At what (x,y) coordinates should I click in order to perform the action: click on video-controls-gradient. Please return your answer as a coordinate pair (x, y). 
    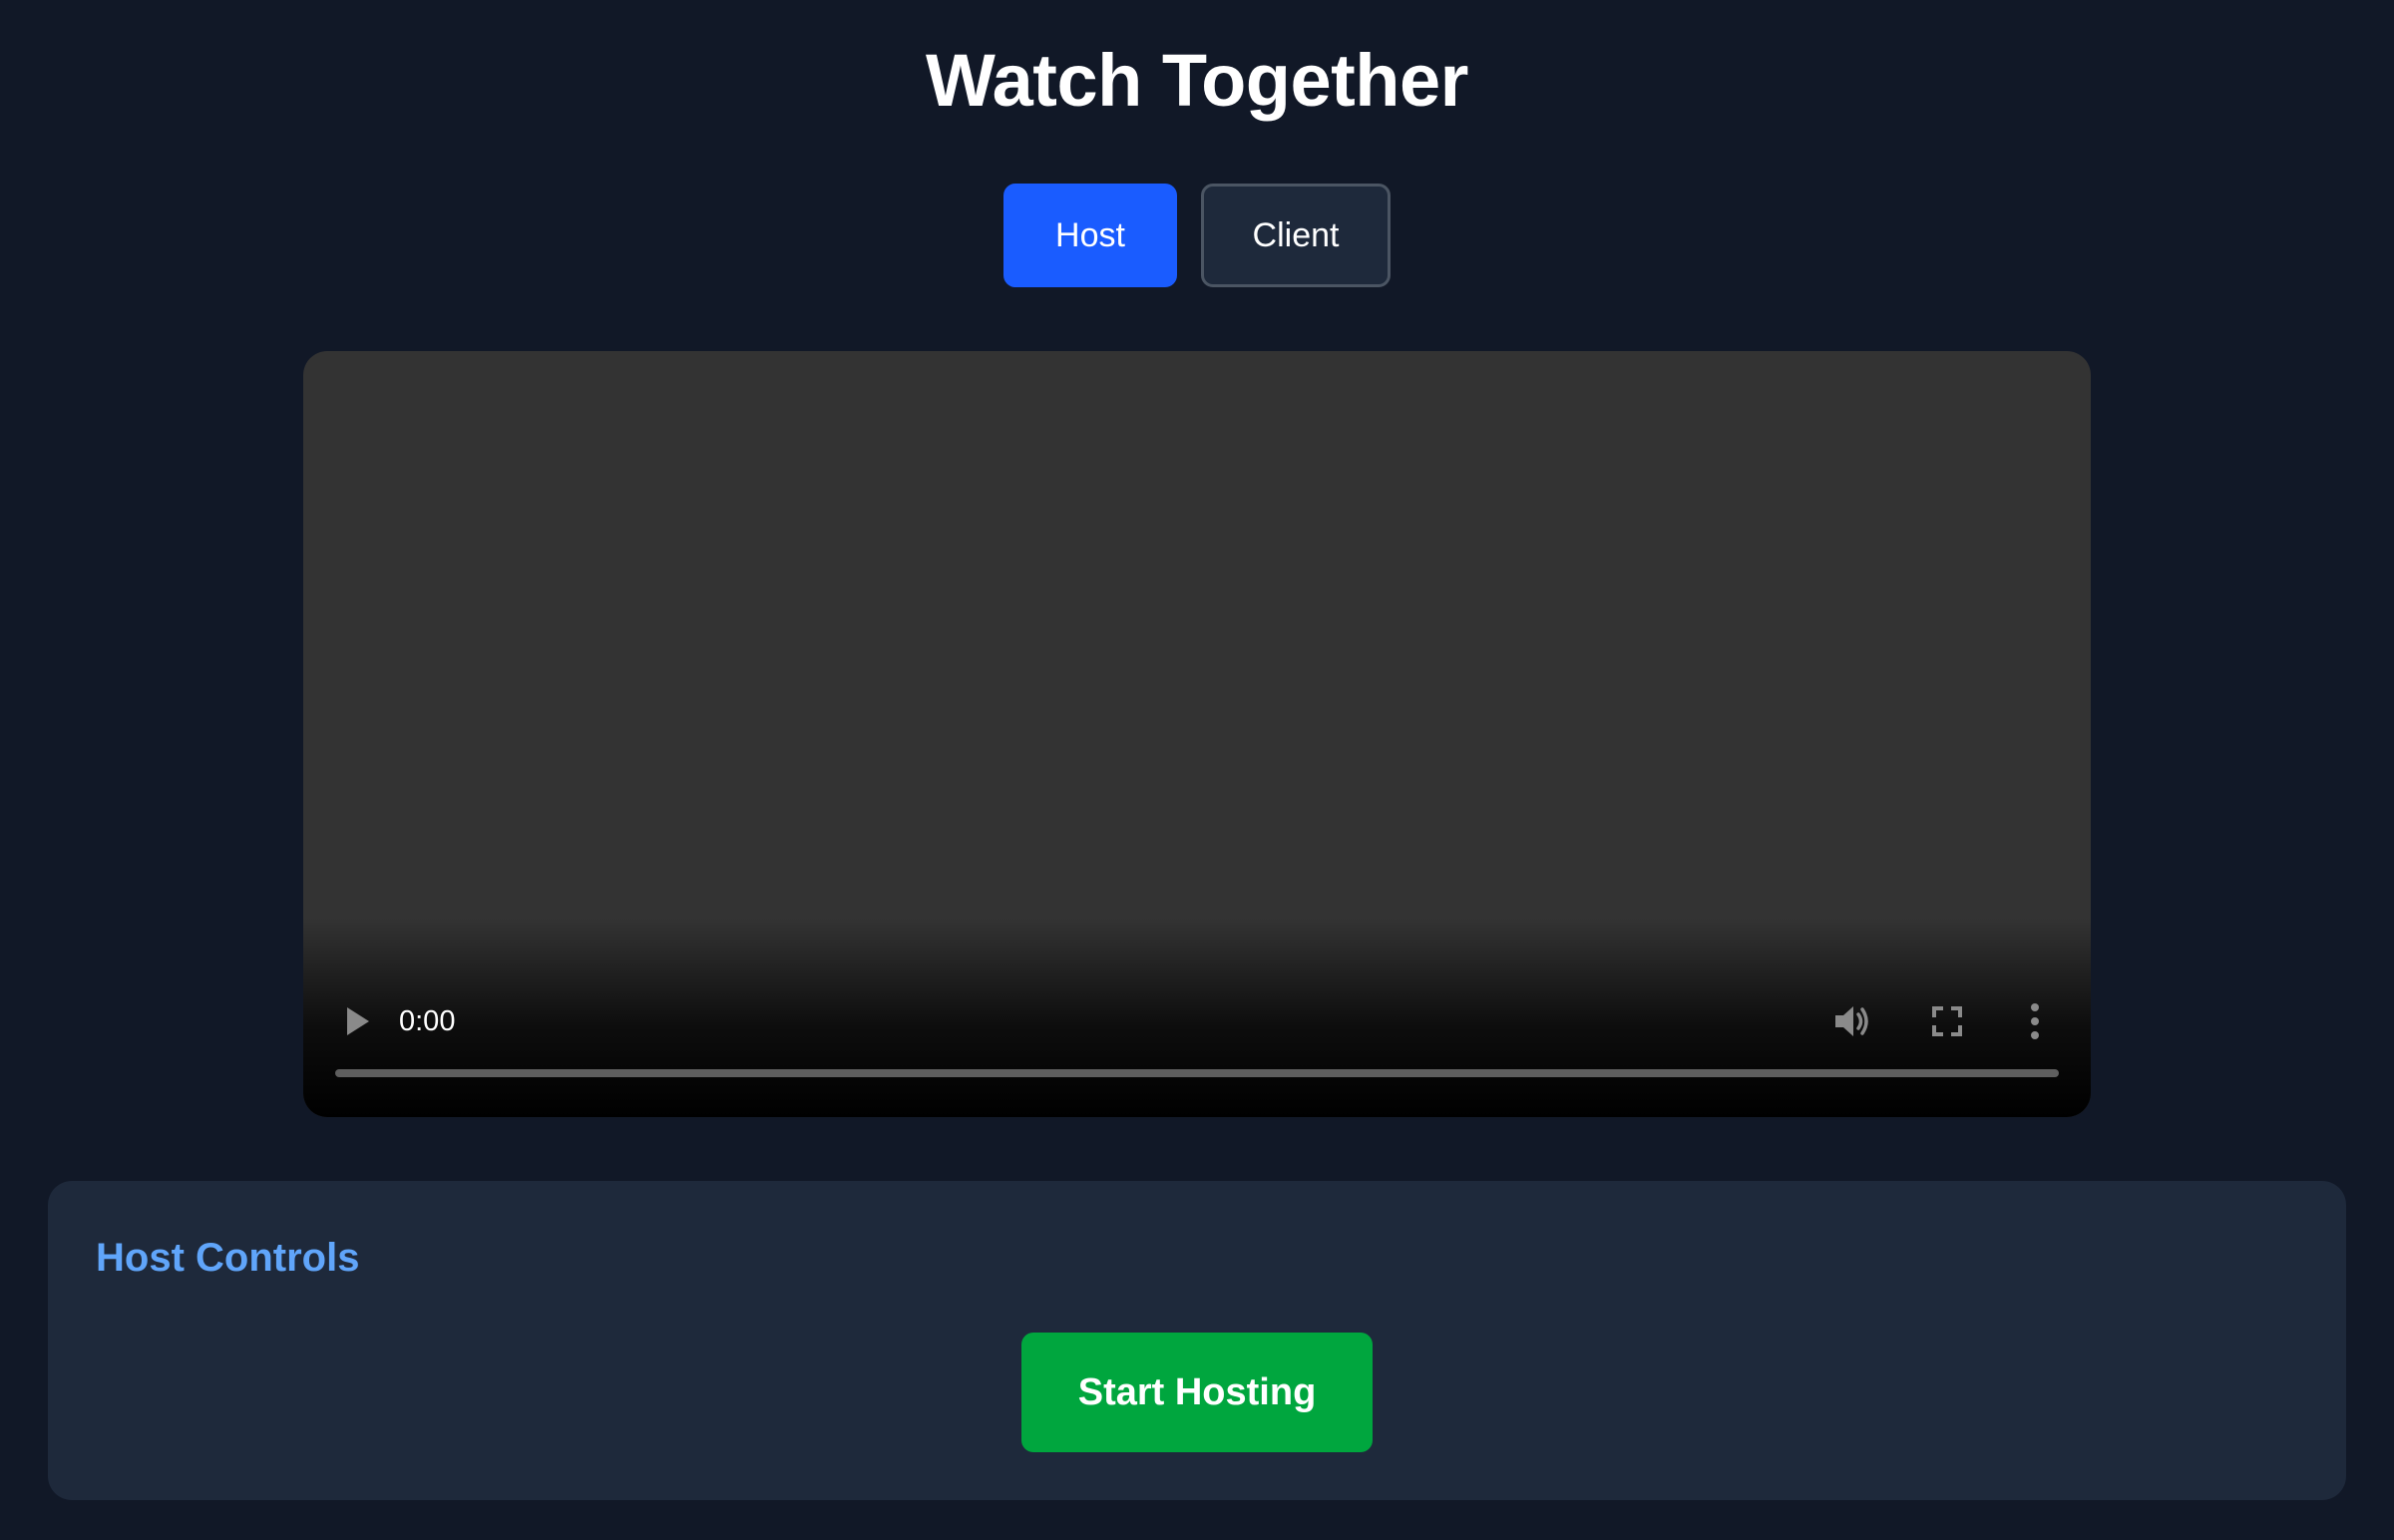
    Looking at the image, I should click on (1197, 1017).